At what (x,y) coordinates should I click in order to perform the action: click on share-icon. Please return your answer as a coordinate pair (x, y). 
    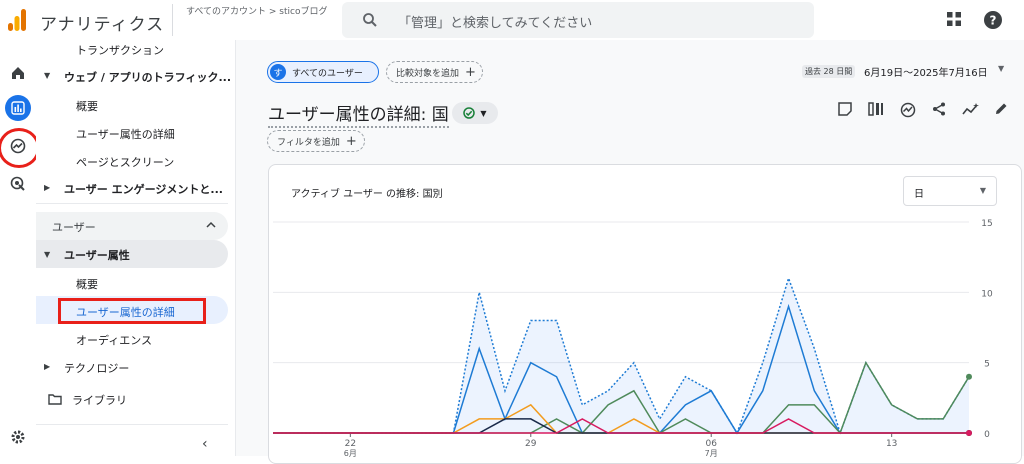
    Looking at the image, I should click on (939, 109).